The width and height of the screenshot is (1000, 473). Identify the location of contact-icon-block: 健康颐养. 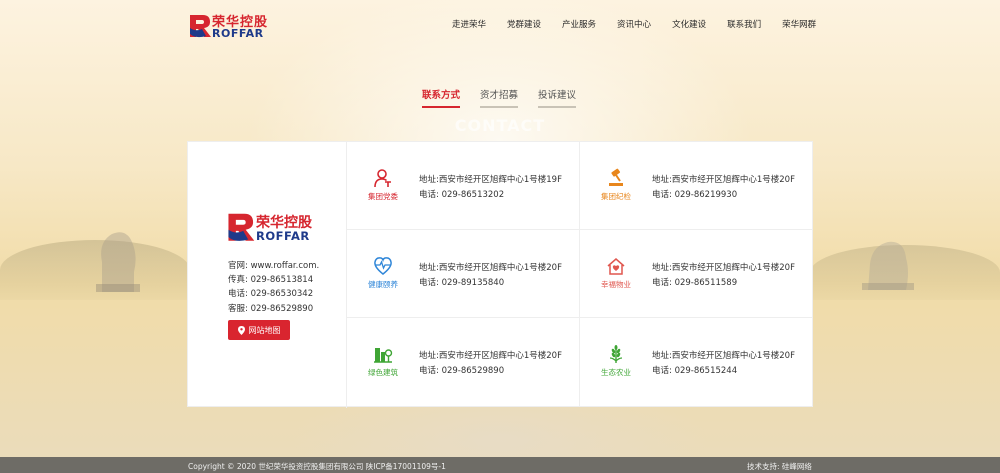
(383, 273).